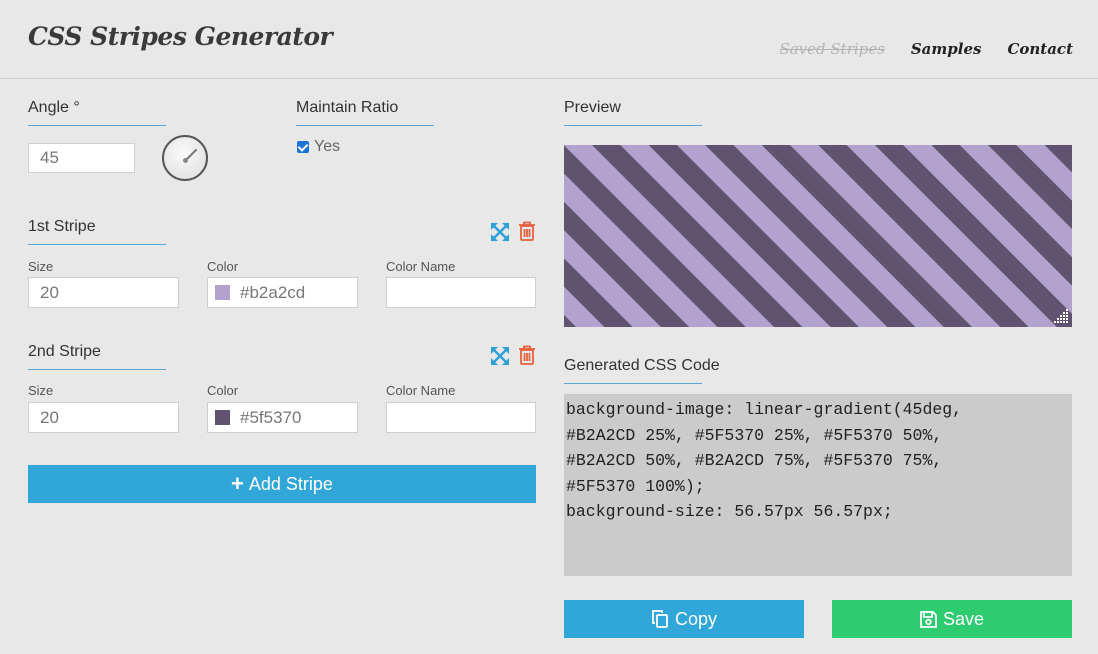  Describe the element at coordinates (527, 355) in the screenshot. I see `stripe2-delete-icon` at that location.